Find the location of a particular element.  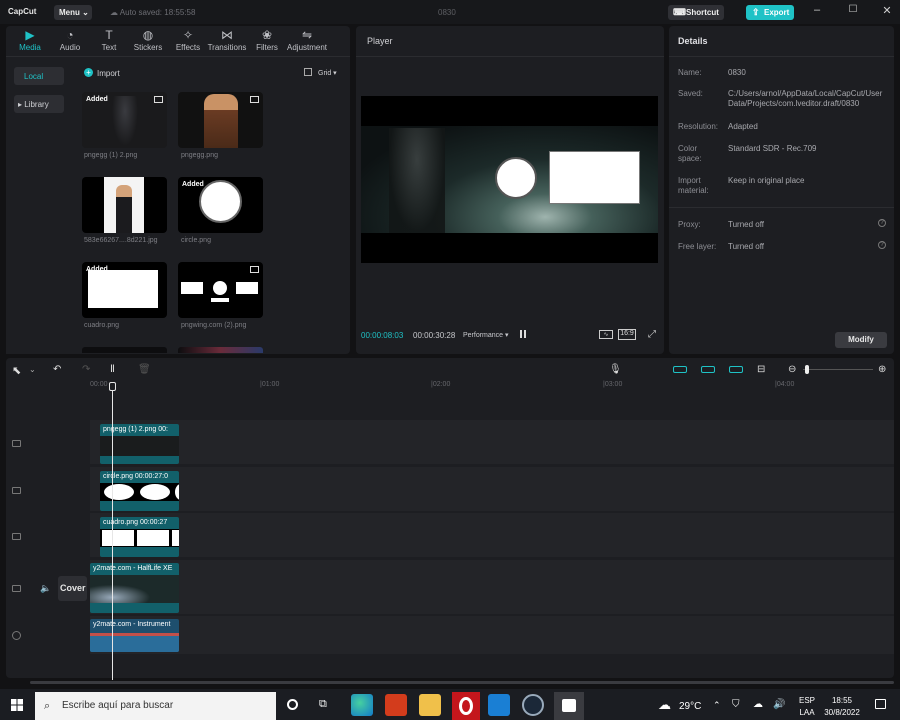

import-button: Import is located at coordinates (108, 73).